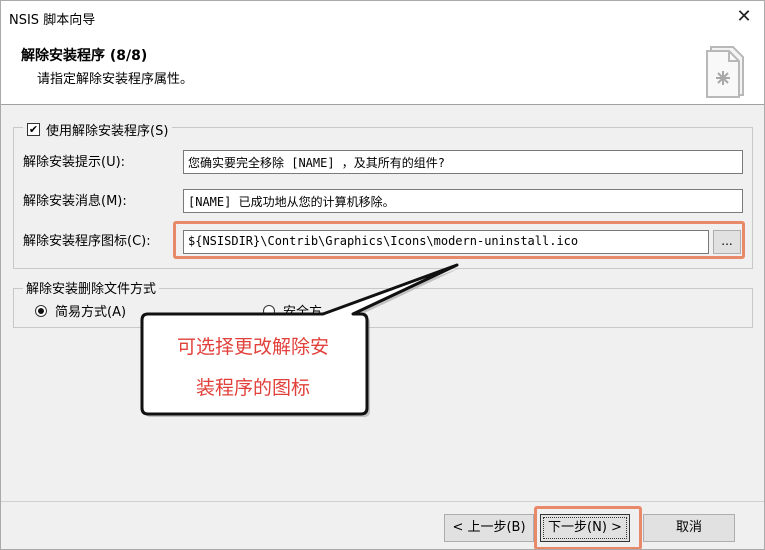 This screenshot has height=550, width=765. What do you see at coordinates (744, 17) in the screenshot?
I see `close-icon: ✕` at bounding box center [744, 17].